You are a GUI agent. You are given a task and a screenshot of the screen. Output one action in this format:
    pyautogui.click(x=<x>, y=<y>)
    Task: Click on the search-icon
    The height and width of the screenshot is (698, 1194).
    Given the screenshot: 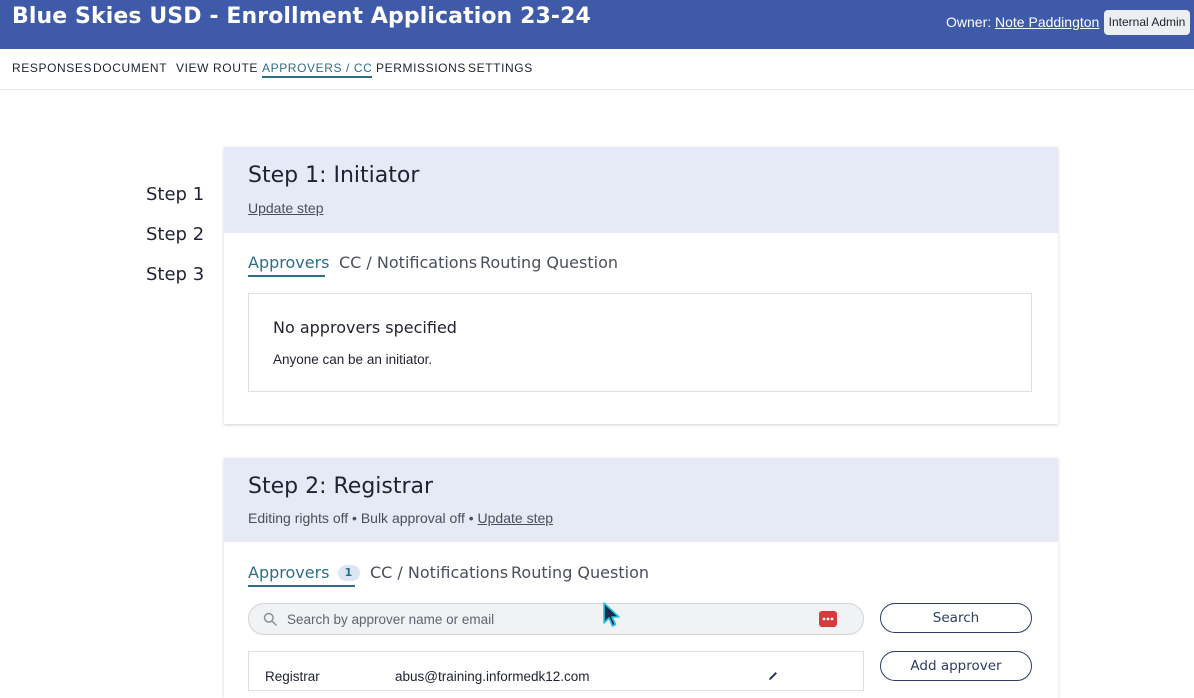 What is the action you would take?
    pyautogui.click(x=270, y=619)
    